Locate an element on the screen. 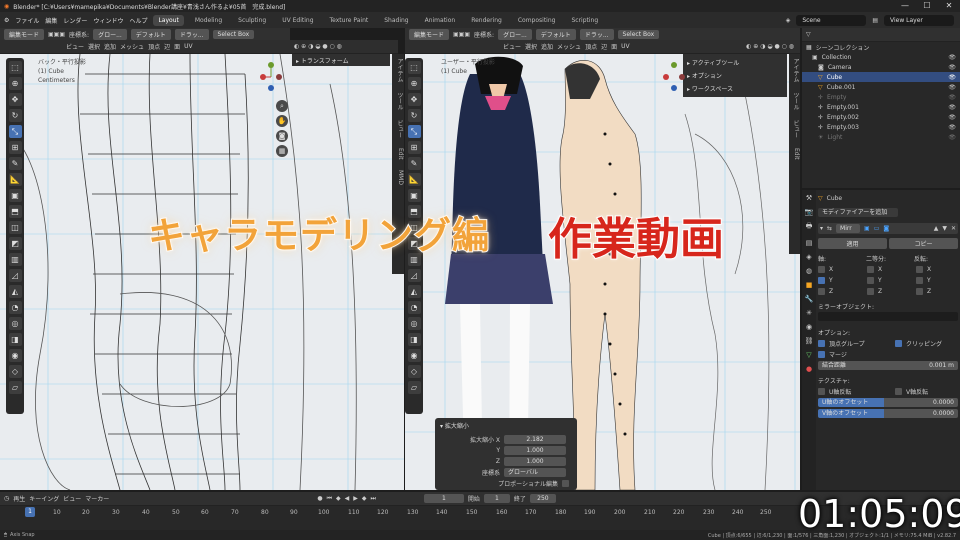 This screenshot has width=960, height=540. transform-tool-icon: ⊞ is located at coordinates (15, 147).